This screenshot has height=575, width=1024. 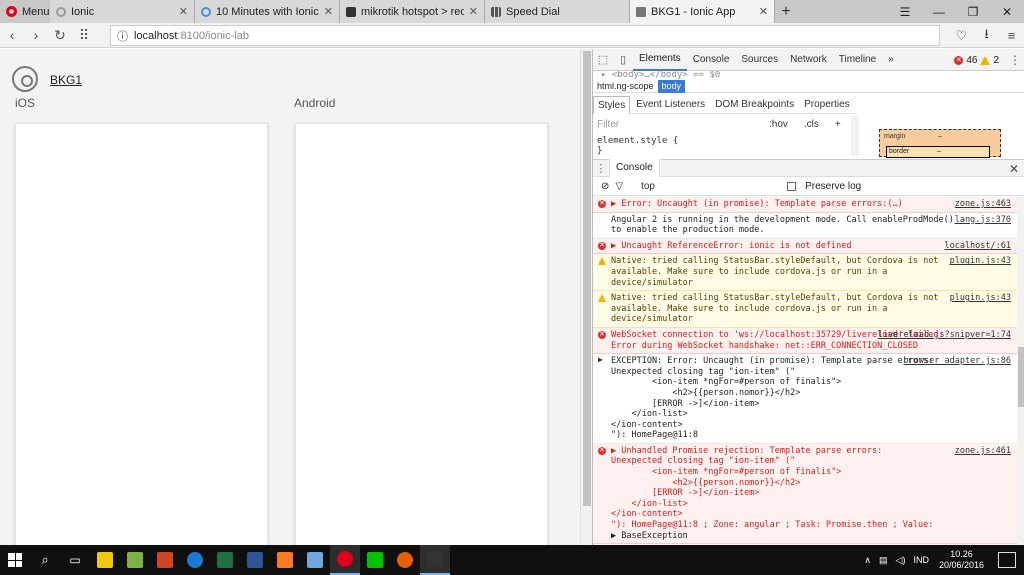 What do you see at coordinates (165, 560) in the screenshot?
I see `powerpoint-icon` at bounding box center [165, 560].